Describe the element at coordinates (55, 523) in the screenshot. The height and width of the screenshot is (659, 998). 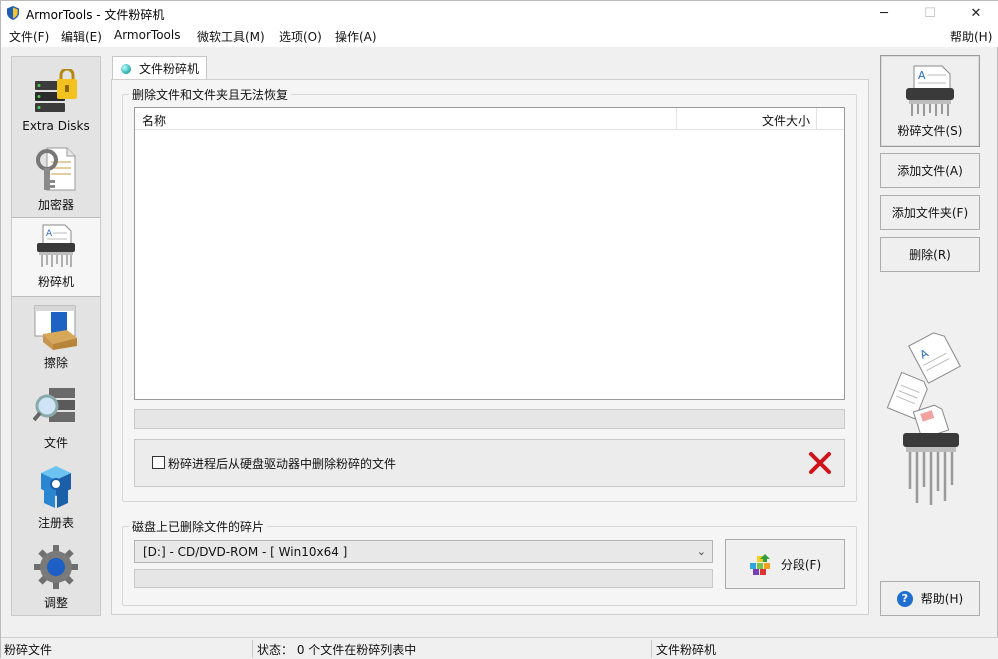
I see `sidebar-item-label: 注册表` at that location.